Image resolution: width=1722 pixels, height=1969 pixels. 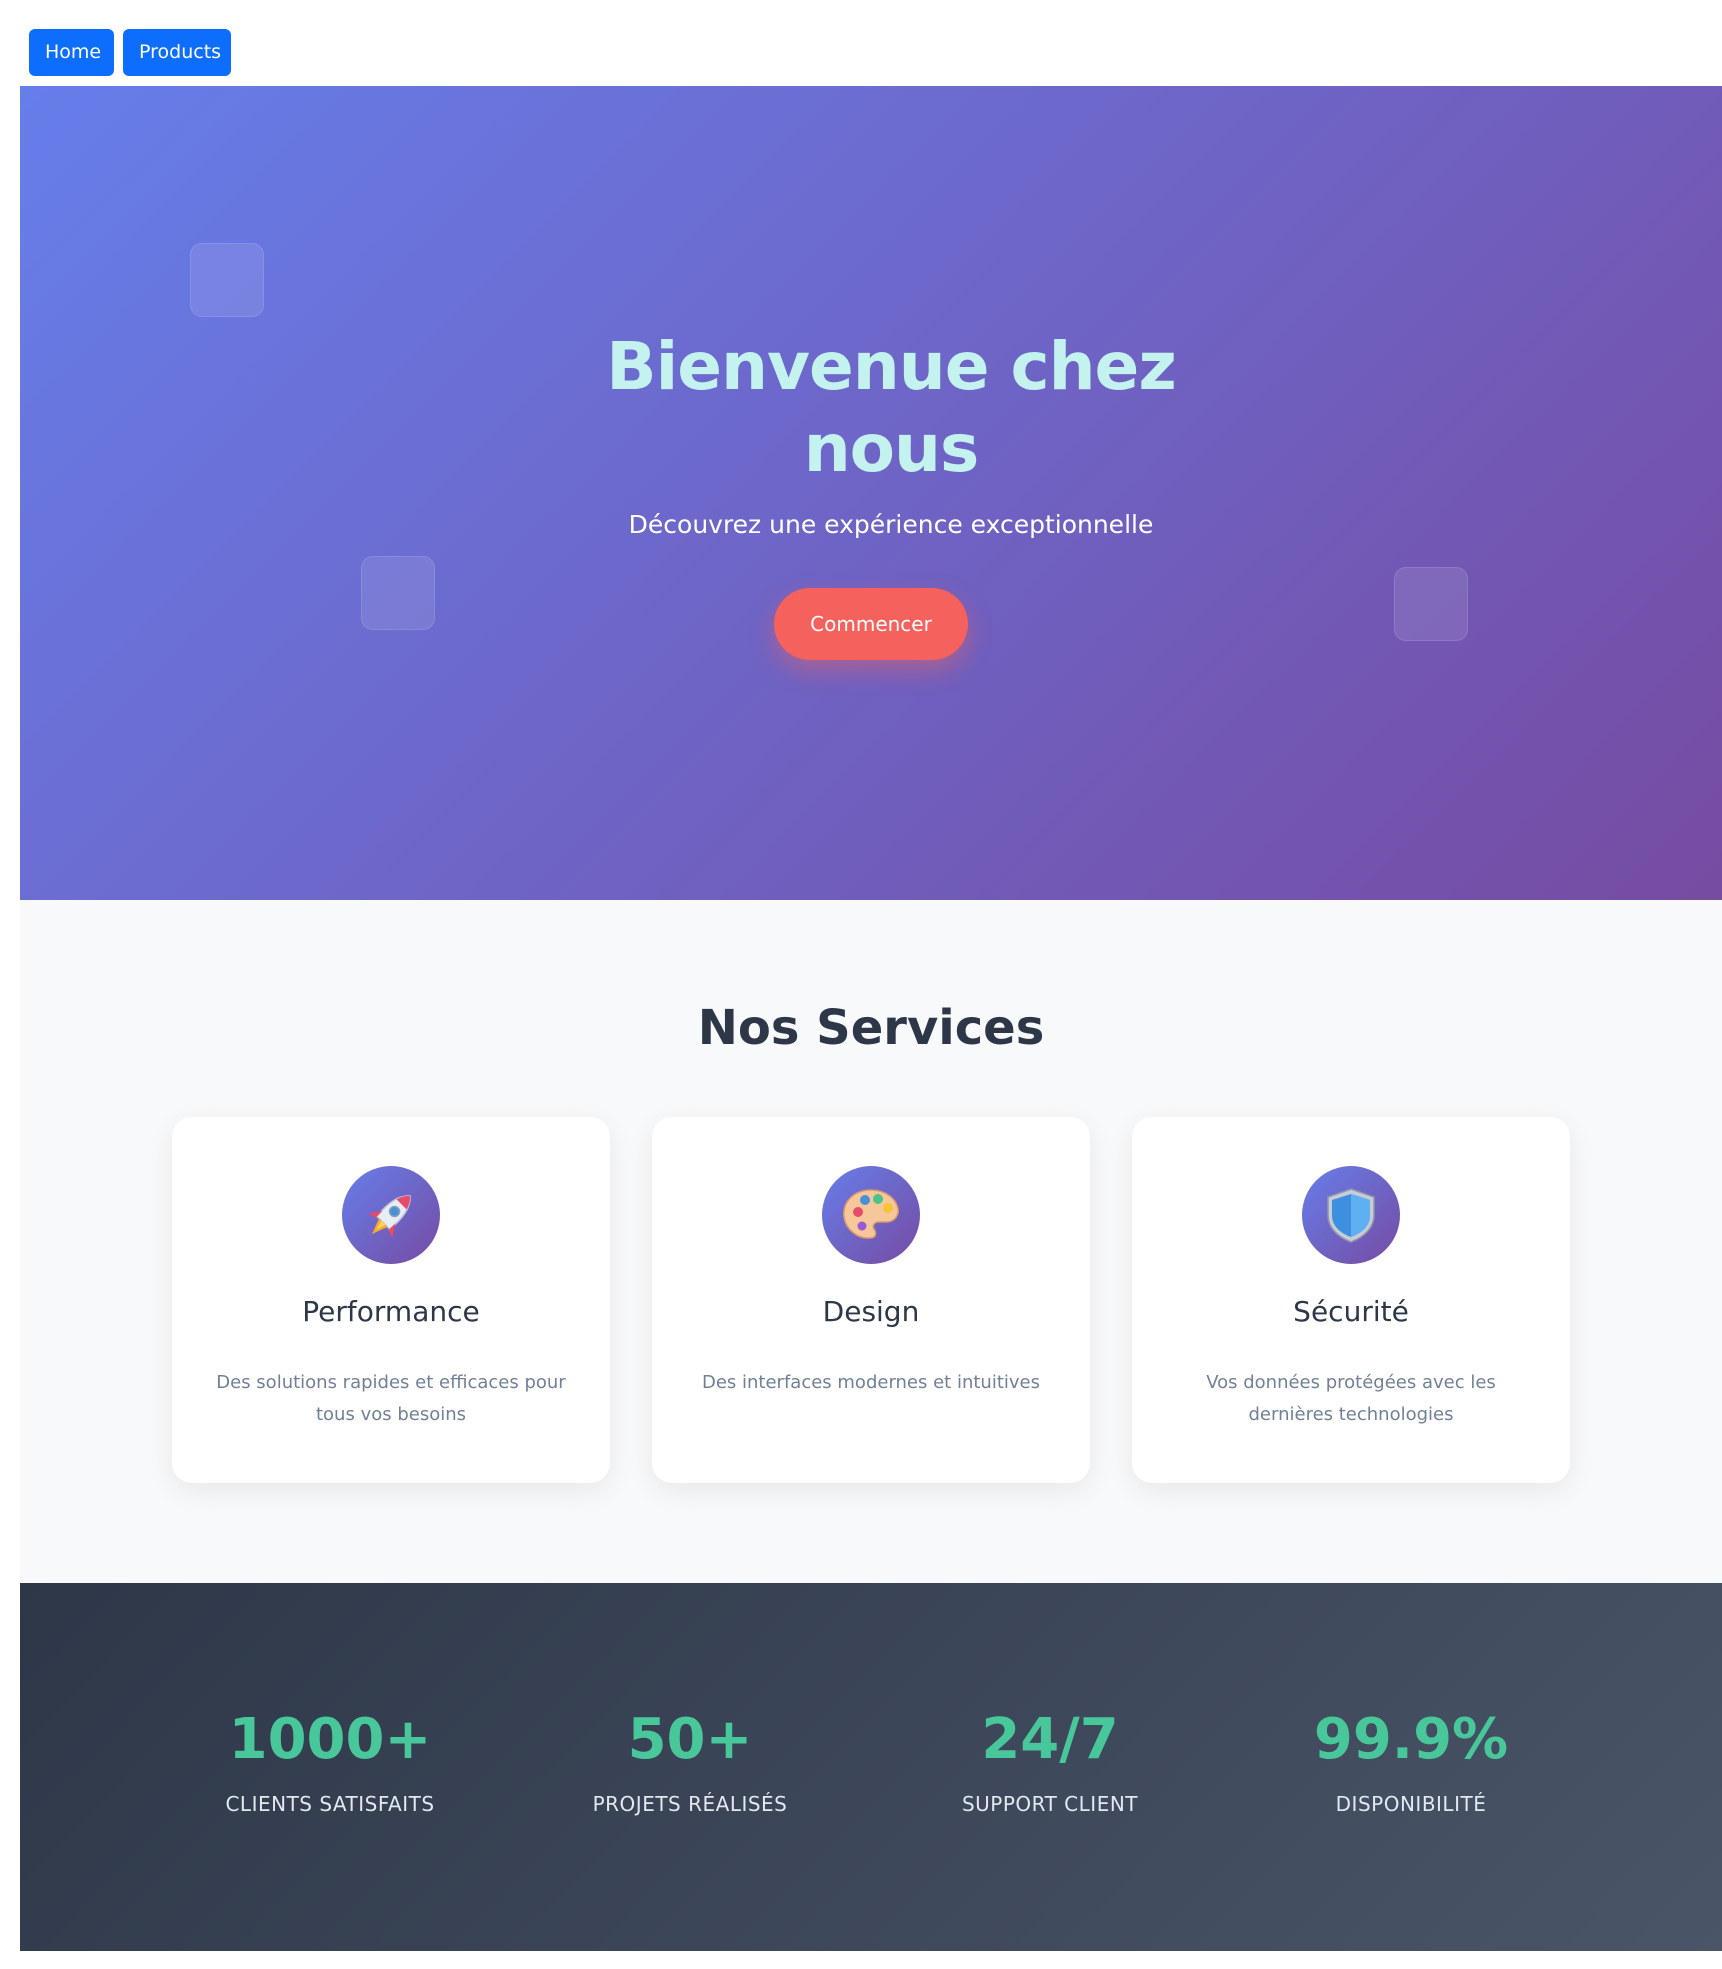 I want to click on stat-label: SUPPORT CLIENT, so click(x=1050, y=1804).